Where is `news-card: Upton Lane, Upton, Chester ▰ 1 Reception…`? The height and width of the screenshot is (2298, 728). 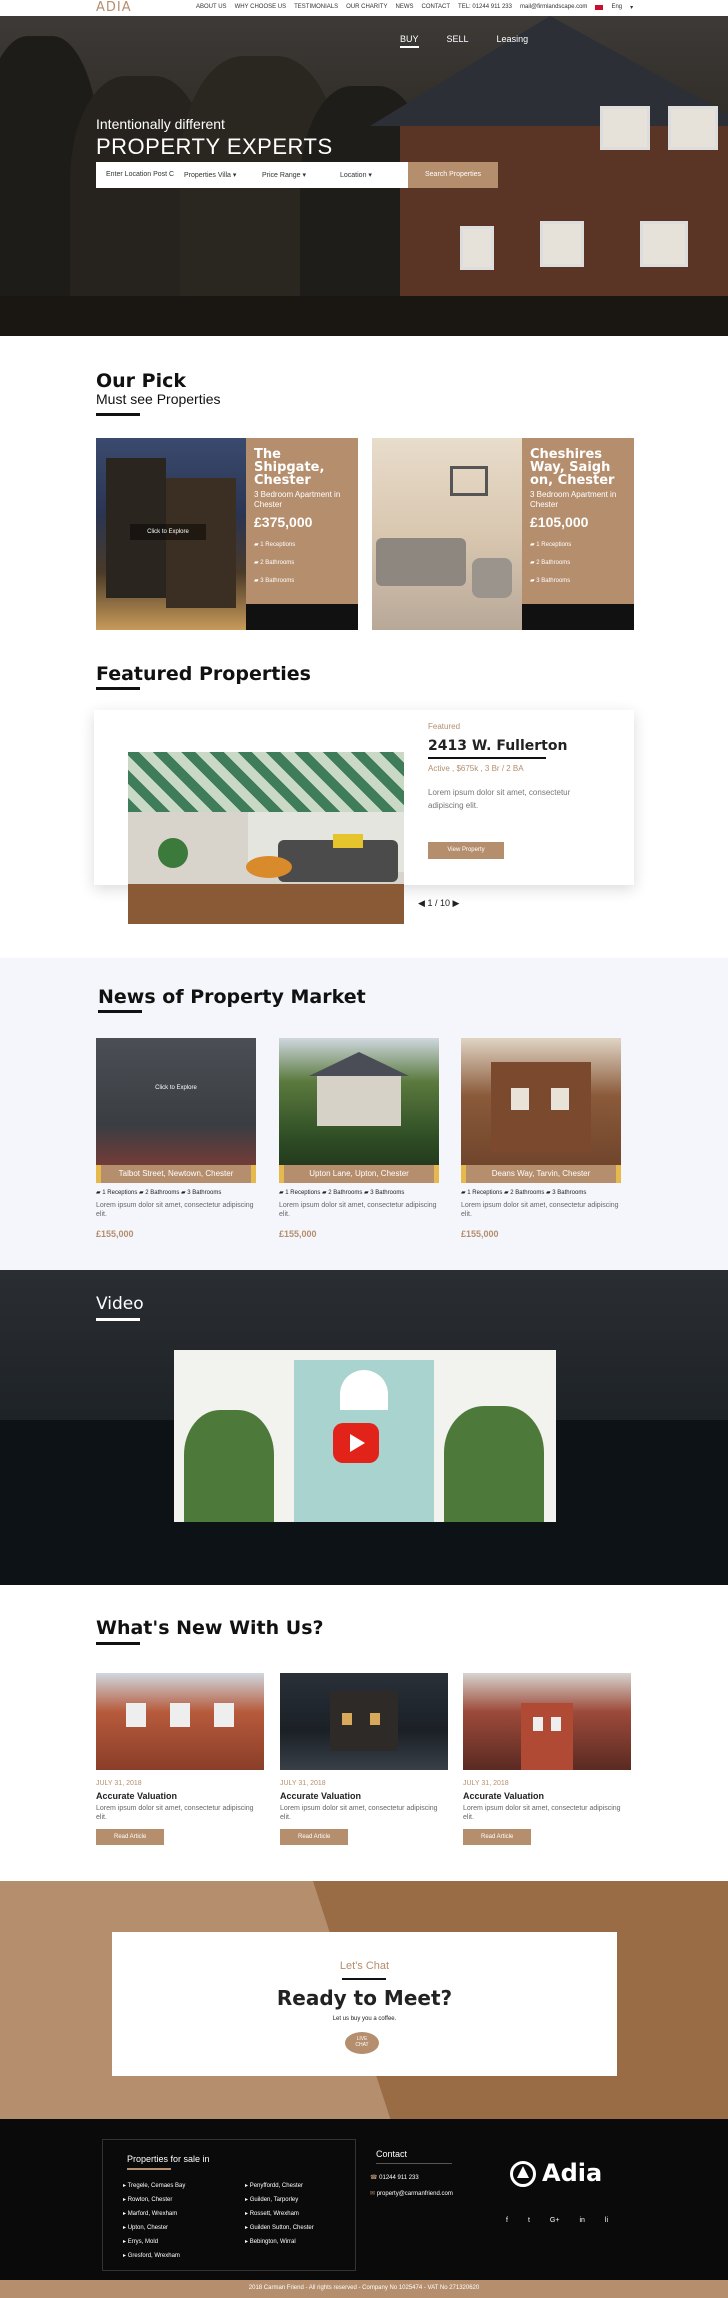 news-card: Upton Lane, Upton, Chester ▰ 1 Reception… is located at coordinates (359, 1138).